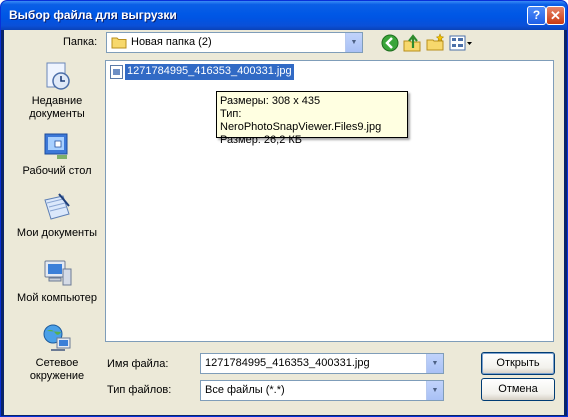  Describe the element at coordinates (56, 146) in the screenshot. I see `desktop-icon` at that location.